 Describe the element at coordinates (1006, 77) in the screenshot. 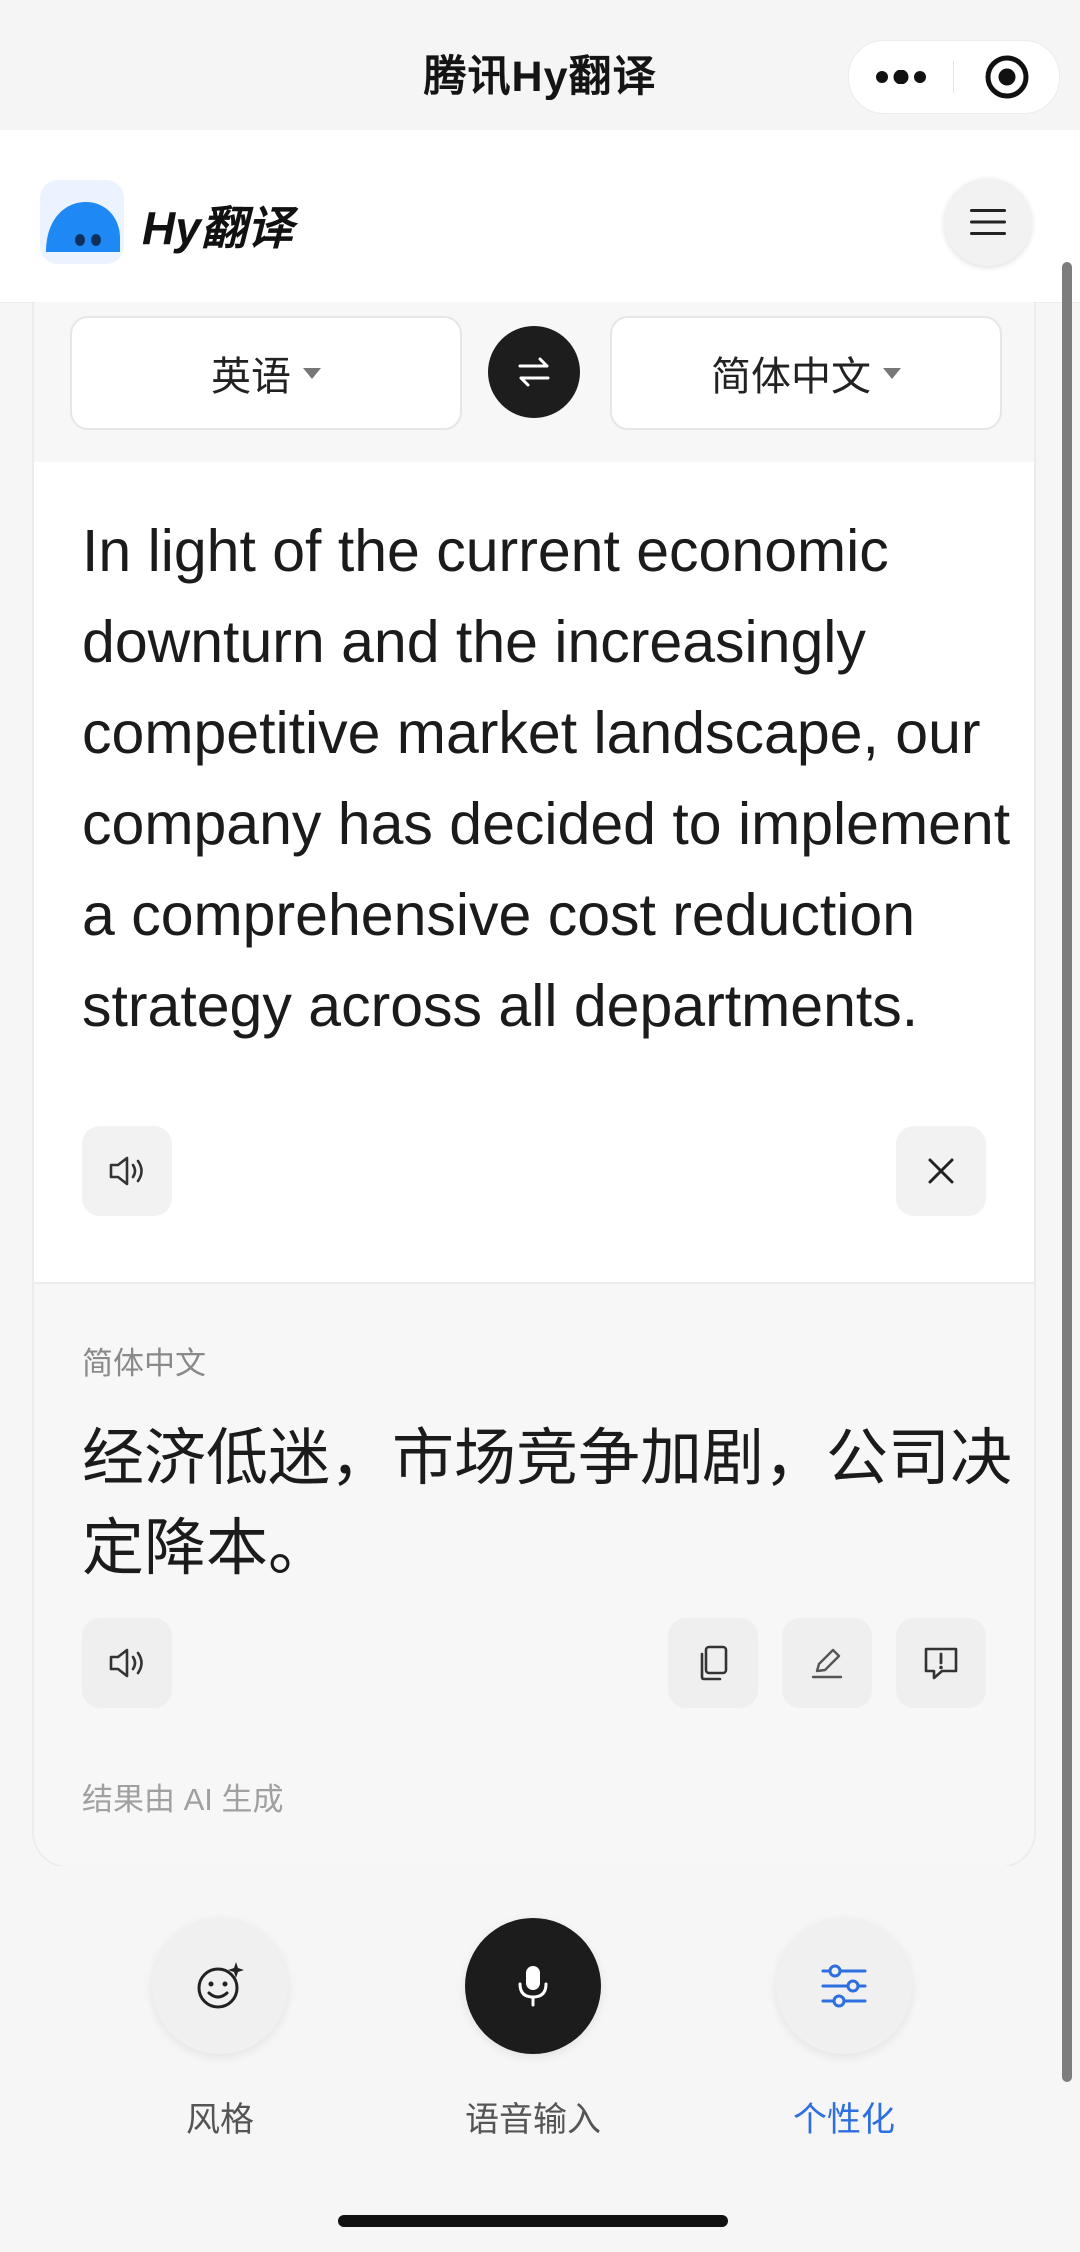

I see `target-circle-icon` at that location.